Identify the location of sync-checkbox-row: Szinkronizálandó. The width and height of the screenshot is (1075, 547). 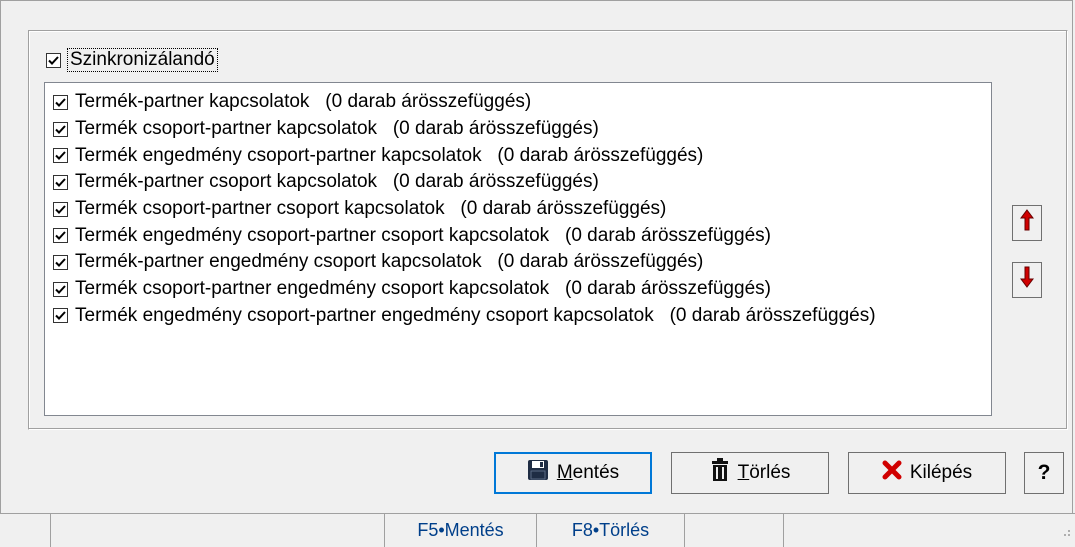
(132, 60).